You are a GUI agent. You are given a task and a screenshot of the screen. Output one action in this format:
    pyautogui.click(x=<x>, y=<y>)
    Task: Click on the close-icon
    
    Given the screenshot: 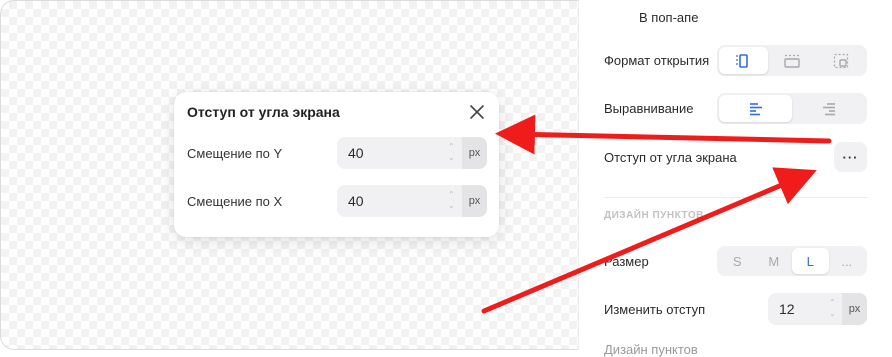 What is the action you would take?
    pyautogui.click(x=477, y=112)
    